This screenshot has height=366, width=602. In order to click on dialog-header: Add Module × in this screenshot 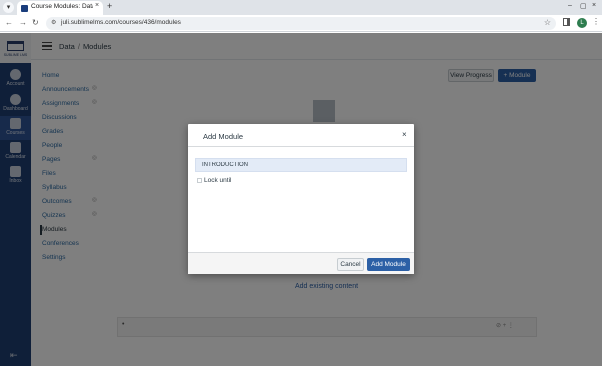, I will do `click(301, 135)`.